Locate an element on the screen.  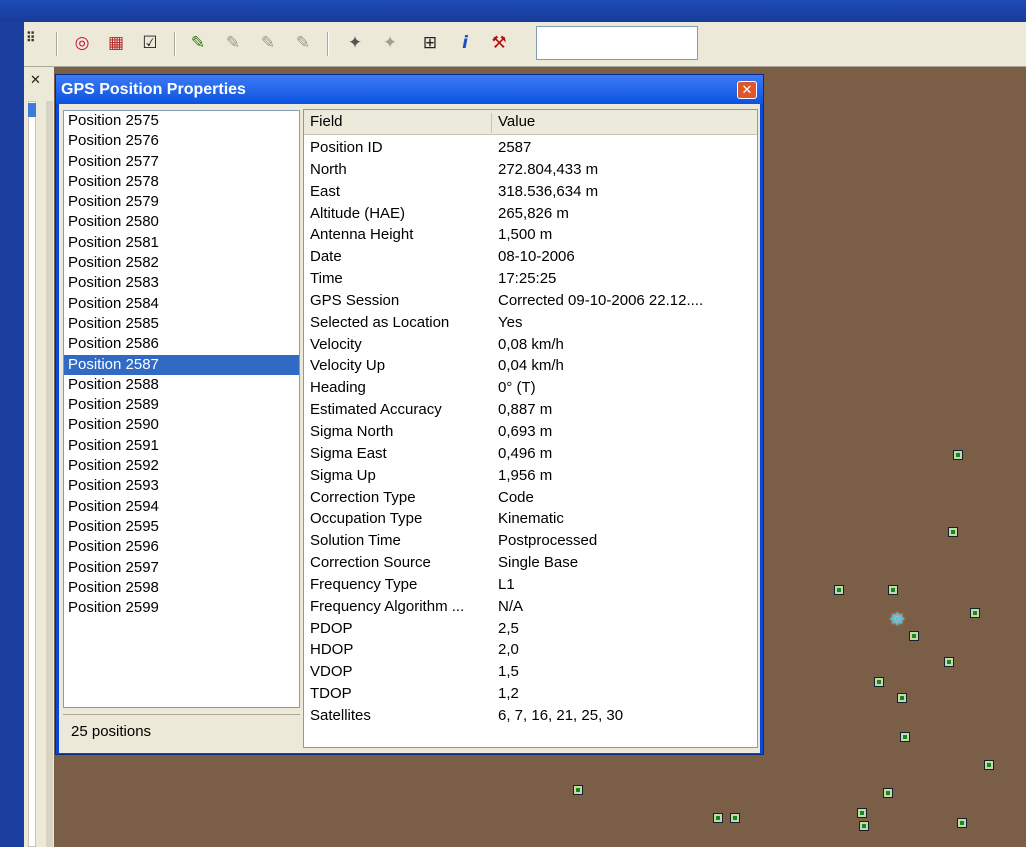
table-row: Heading 0° (T) is located at coordinates (530, 389).